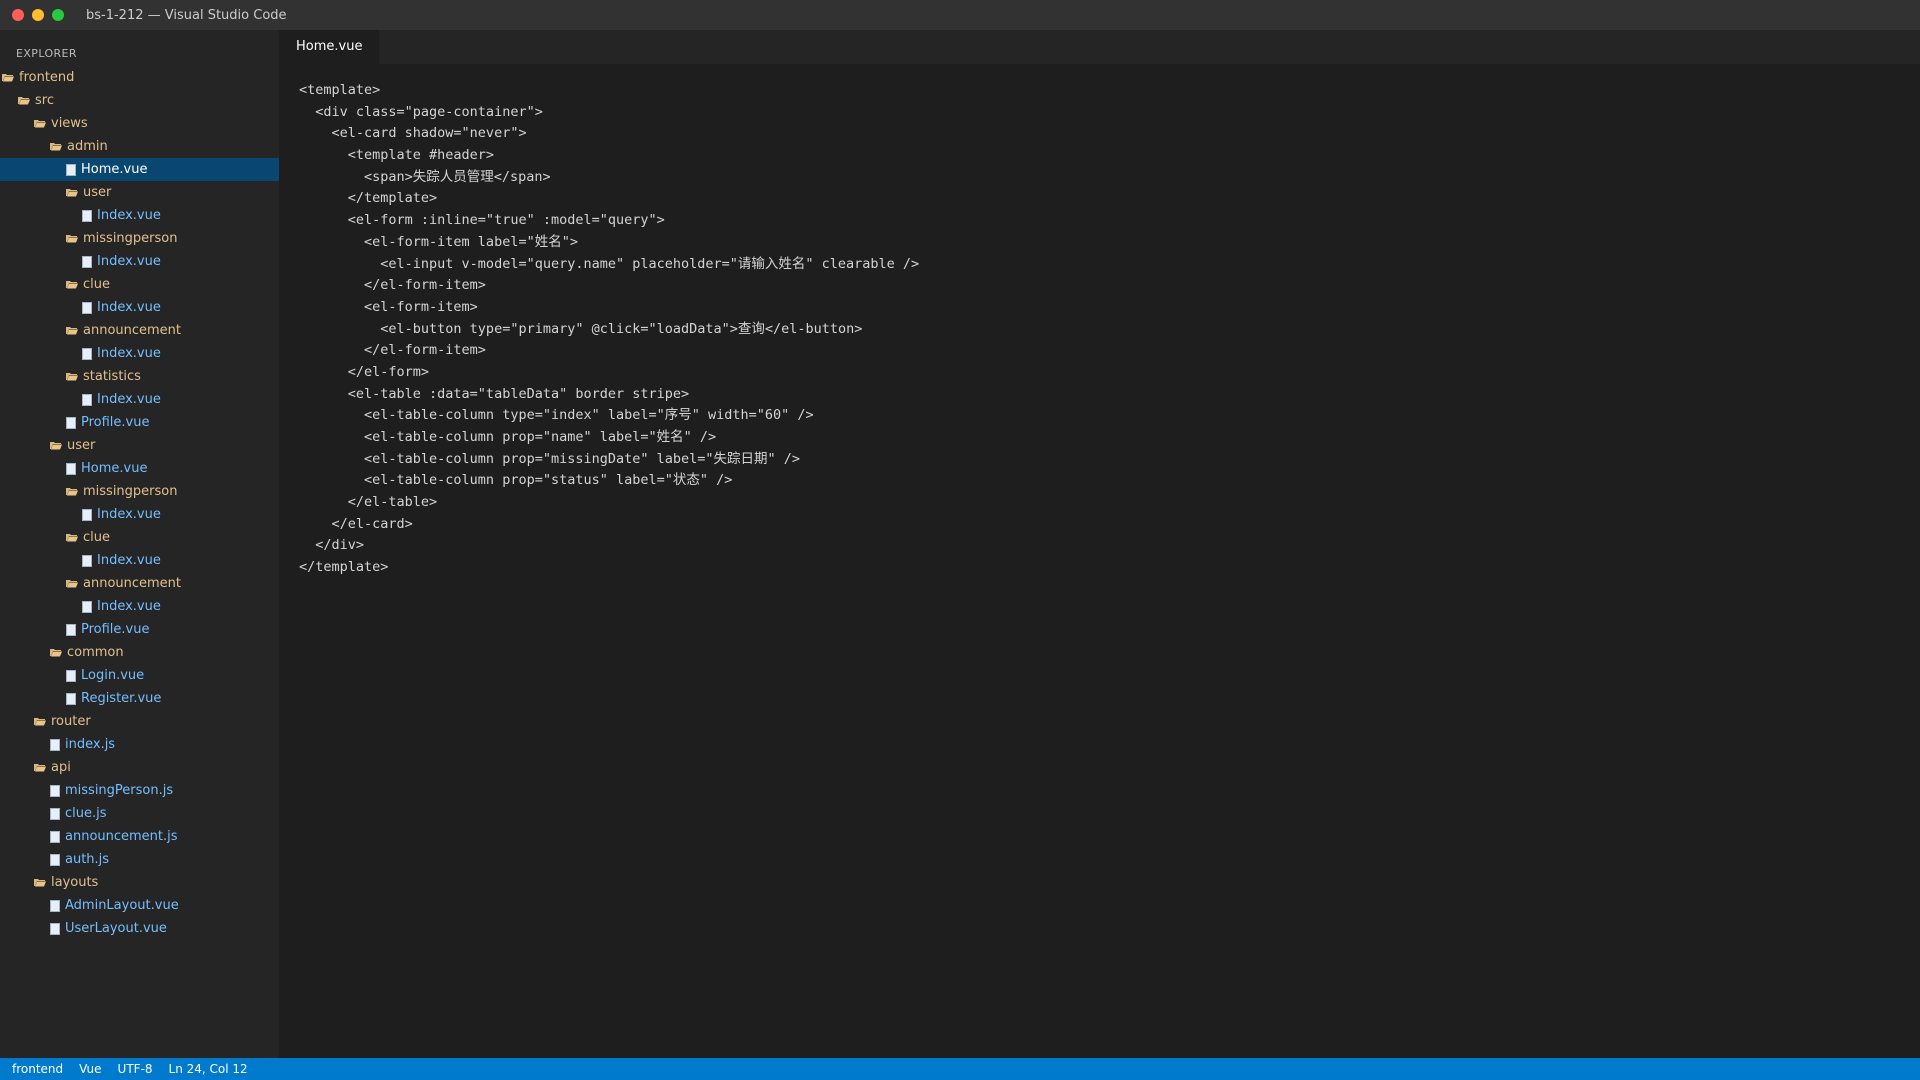 The width and height of the screenshot is (1920, 1080). I want to click on tree-item-label: Register.vue, so click(121, 698).